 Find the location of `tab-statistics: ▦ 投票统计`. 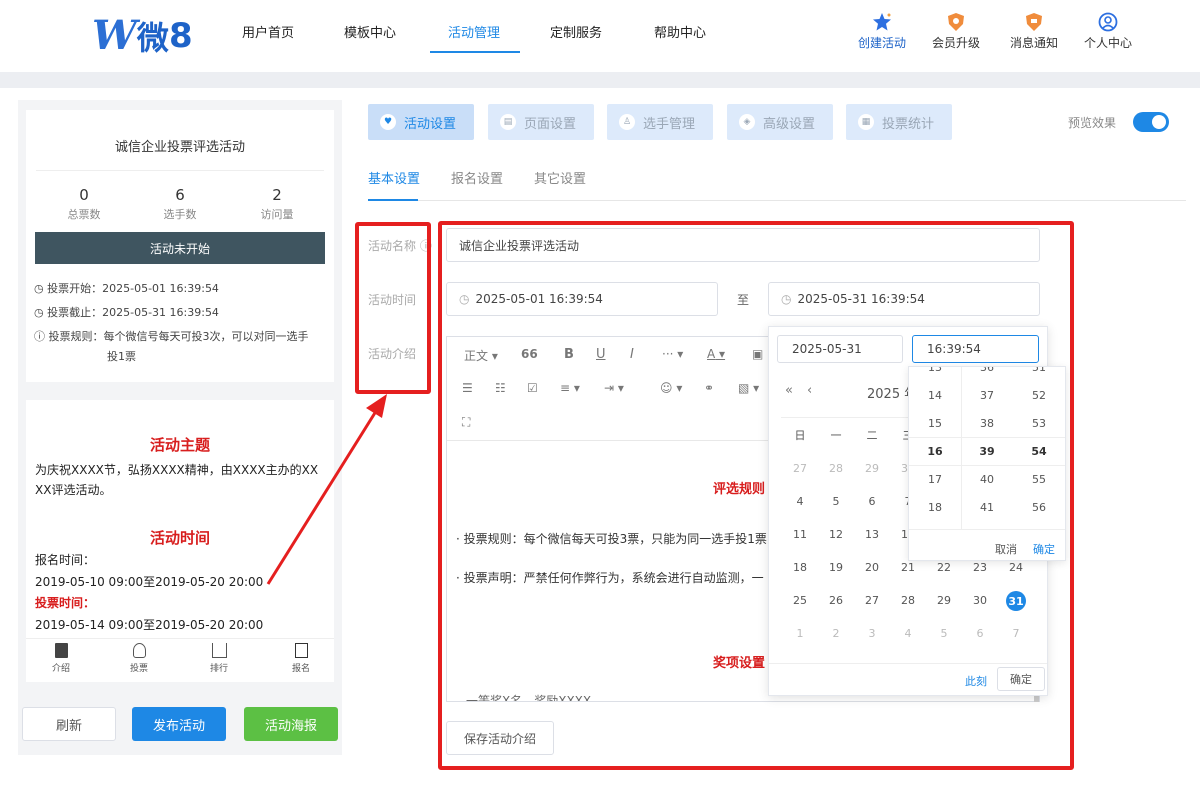

tab-statistics: ▦ 投票统计 is located at coordinates (899, 122).